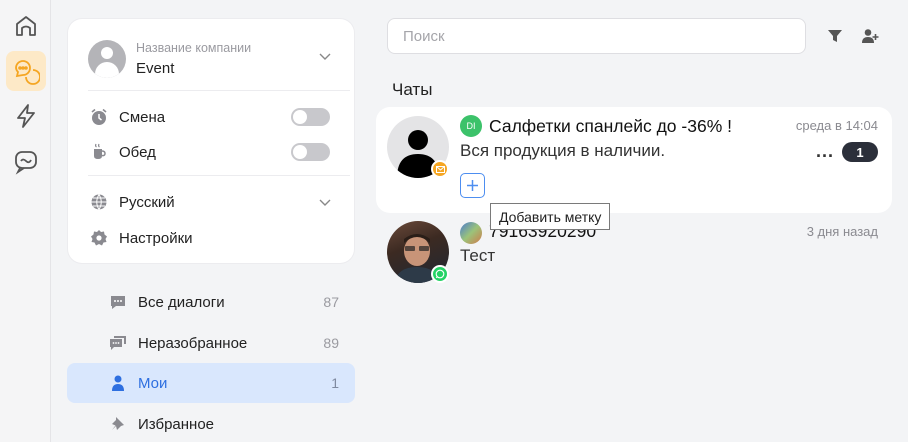  I want to click on nav-all-dialogs: Все диалоги 87, so click(211, 302).